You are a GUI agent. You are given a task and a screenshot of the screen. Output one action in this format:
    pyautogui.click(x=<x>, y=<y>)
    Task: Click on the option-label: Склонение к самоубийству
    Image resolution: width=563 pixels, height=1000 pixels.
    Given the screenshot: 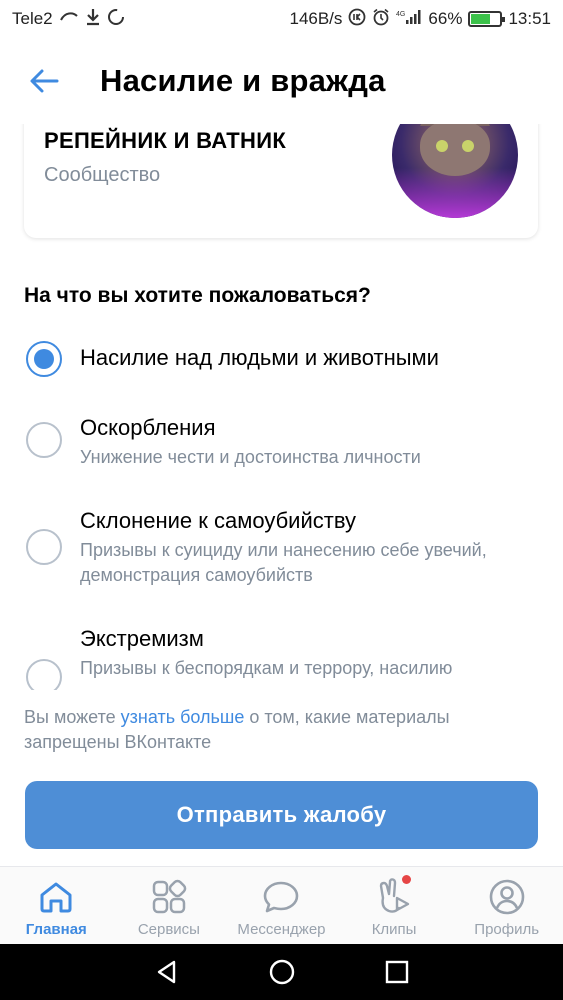 What is the action you would take?
    pyautogui.click(x=218, y=520)
    